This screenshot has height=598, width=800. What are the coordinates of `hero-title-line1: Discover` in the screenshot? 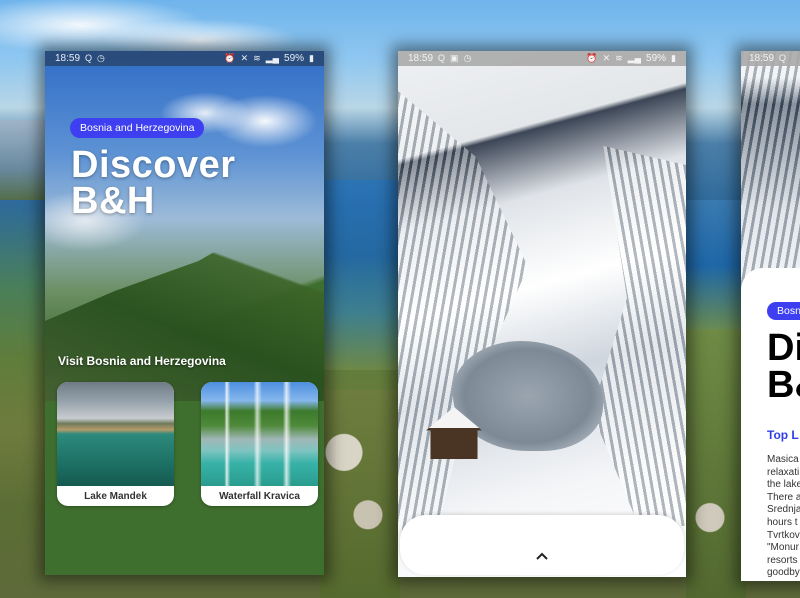 It's located at (153, 165).